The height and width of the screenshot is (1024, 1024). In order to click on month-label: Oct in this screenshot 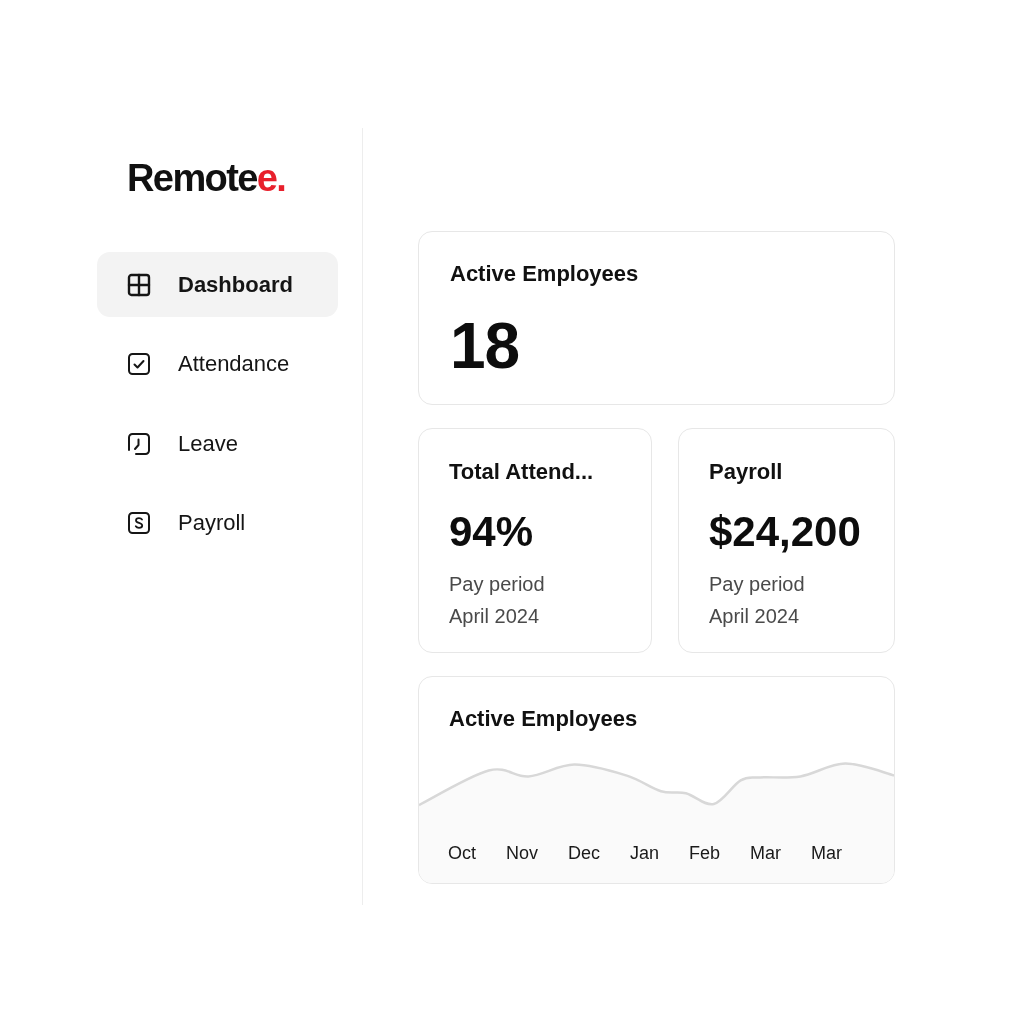, I will do `click(462, 853)`.